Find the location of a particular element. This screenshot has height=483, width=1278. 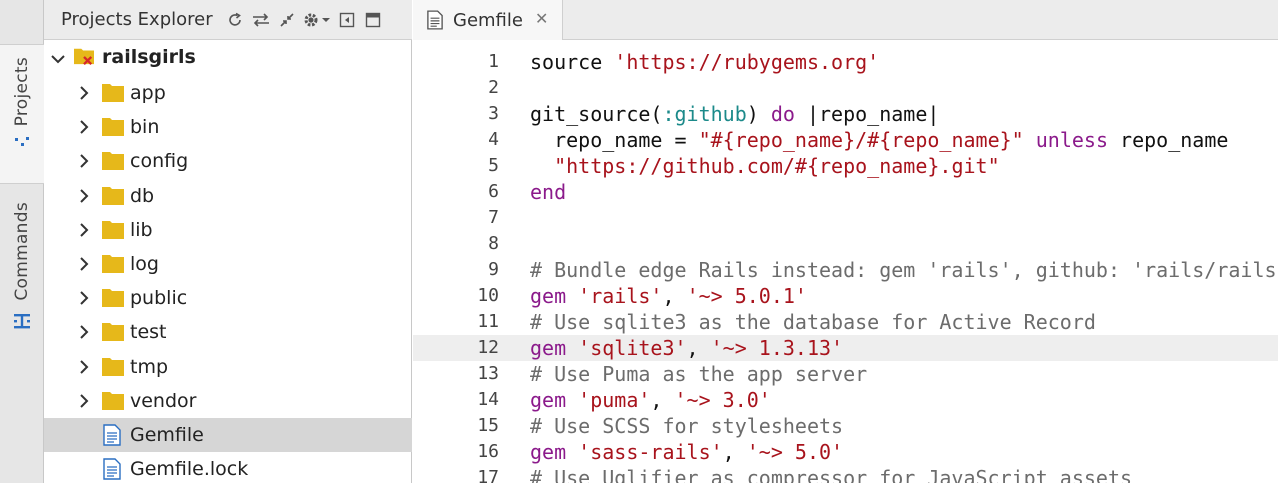

code-line: 5 "https://github.com/#{repo_name}.git" is located at coordinates (845, 166).